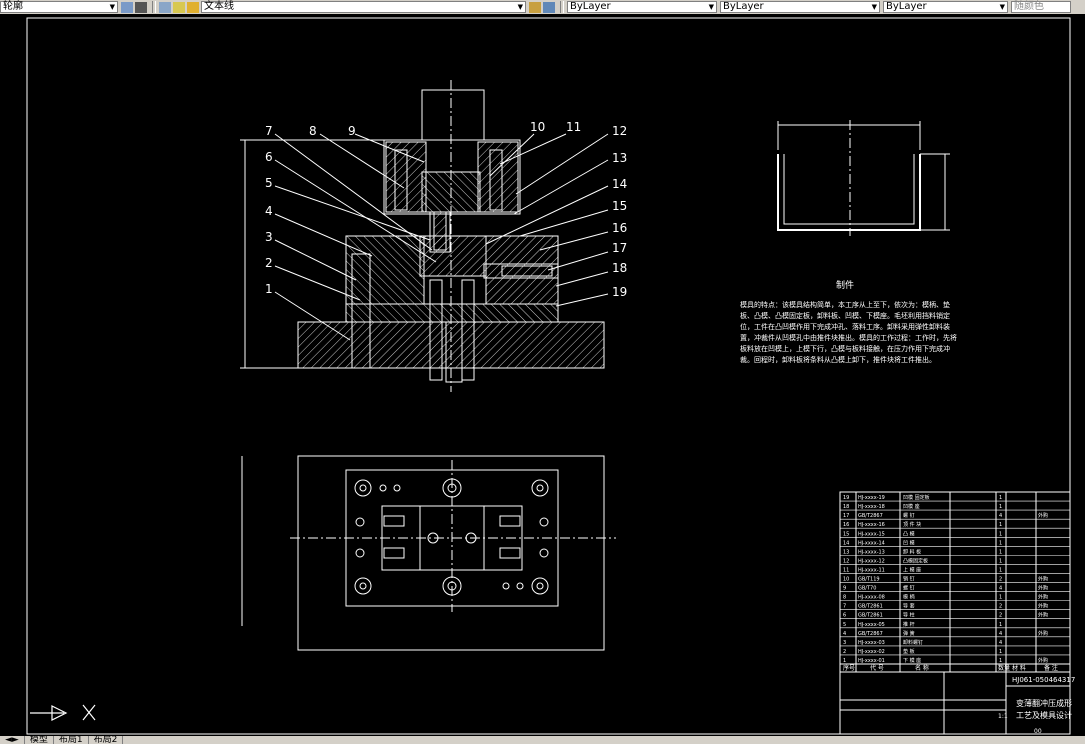 The width and height of the screenshot is (1085, 744). What do you see at coordinates (871, 652) in the screenshot?
I see `bom-cell-code: HJ-xxxx-02` at bounding box center [871, 652].